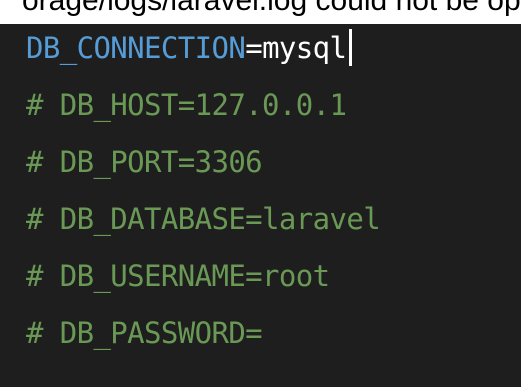 This screenshot has width=521, height=387. What do you see at coordinates (144, 333) in the screenshot?
I see `comment-line-db-password: # DB_PASSWORD=` at bounding box center [144, 333].